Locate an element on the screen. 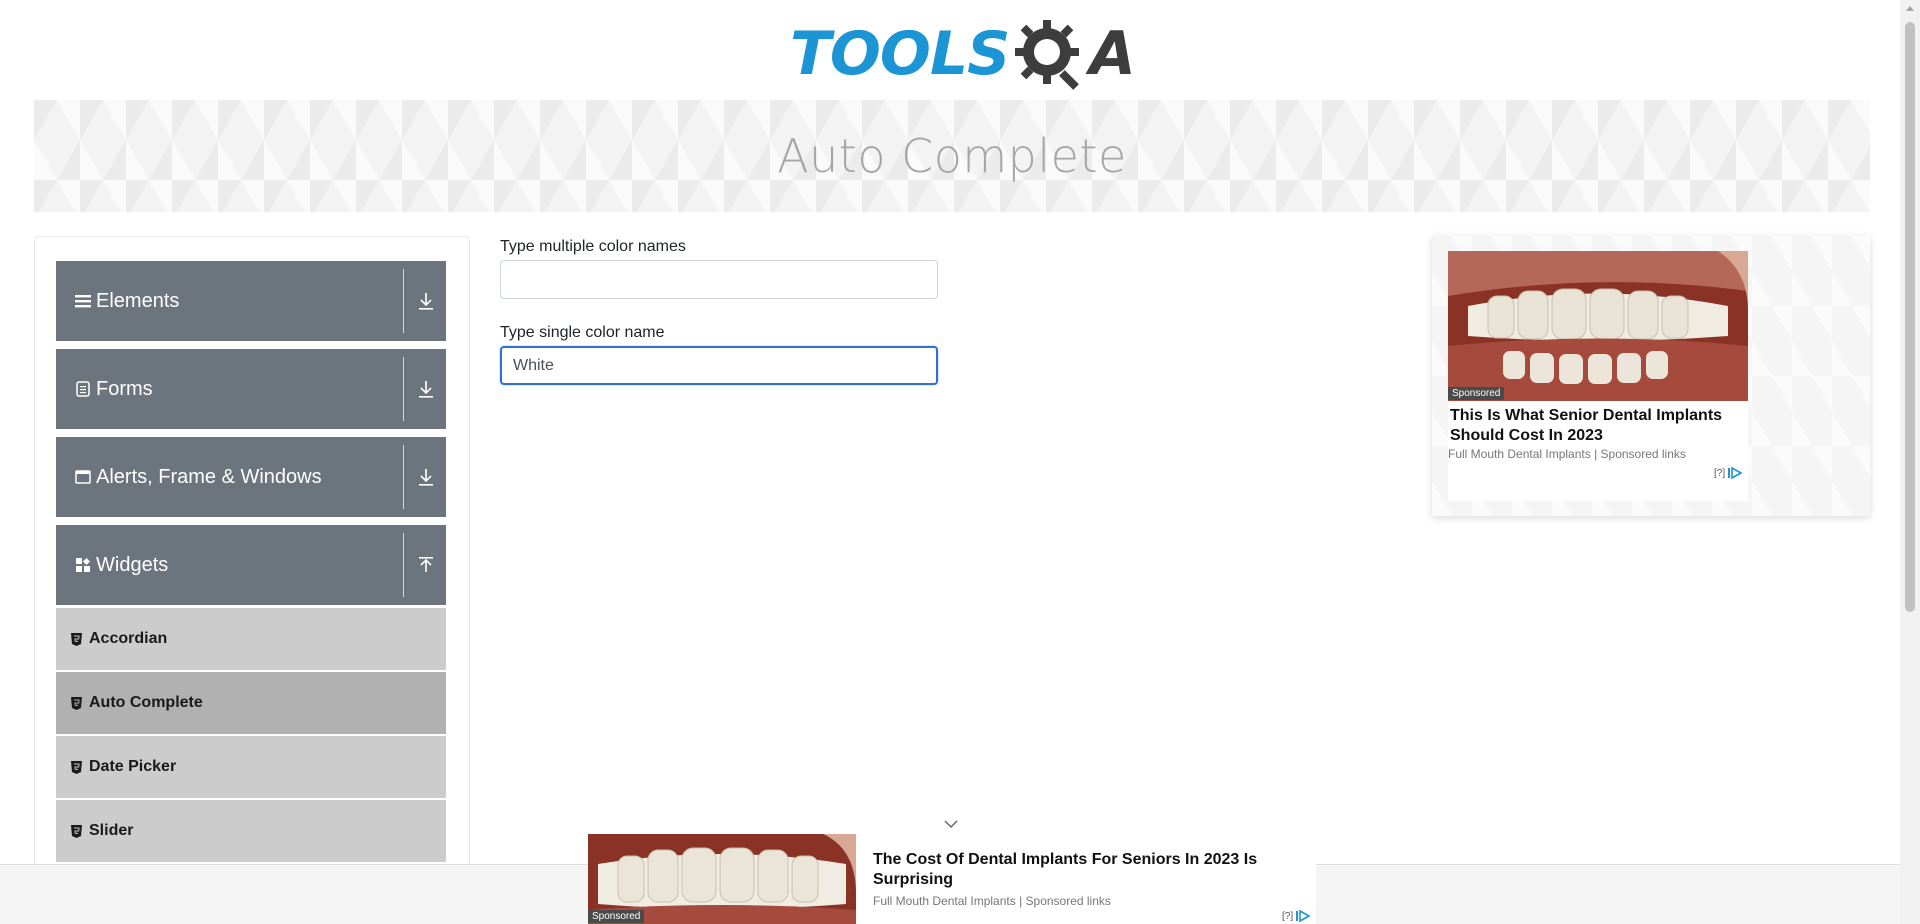  sidebar-item-label: Date Picker is located at coordinates (133, 766).